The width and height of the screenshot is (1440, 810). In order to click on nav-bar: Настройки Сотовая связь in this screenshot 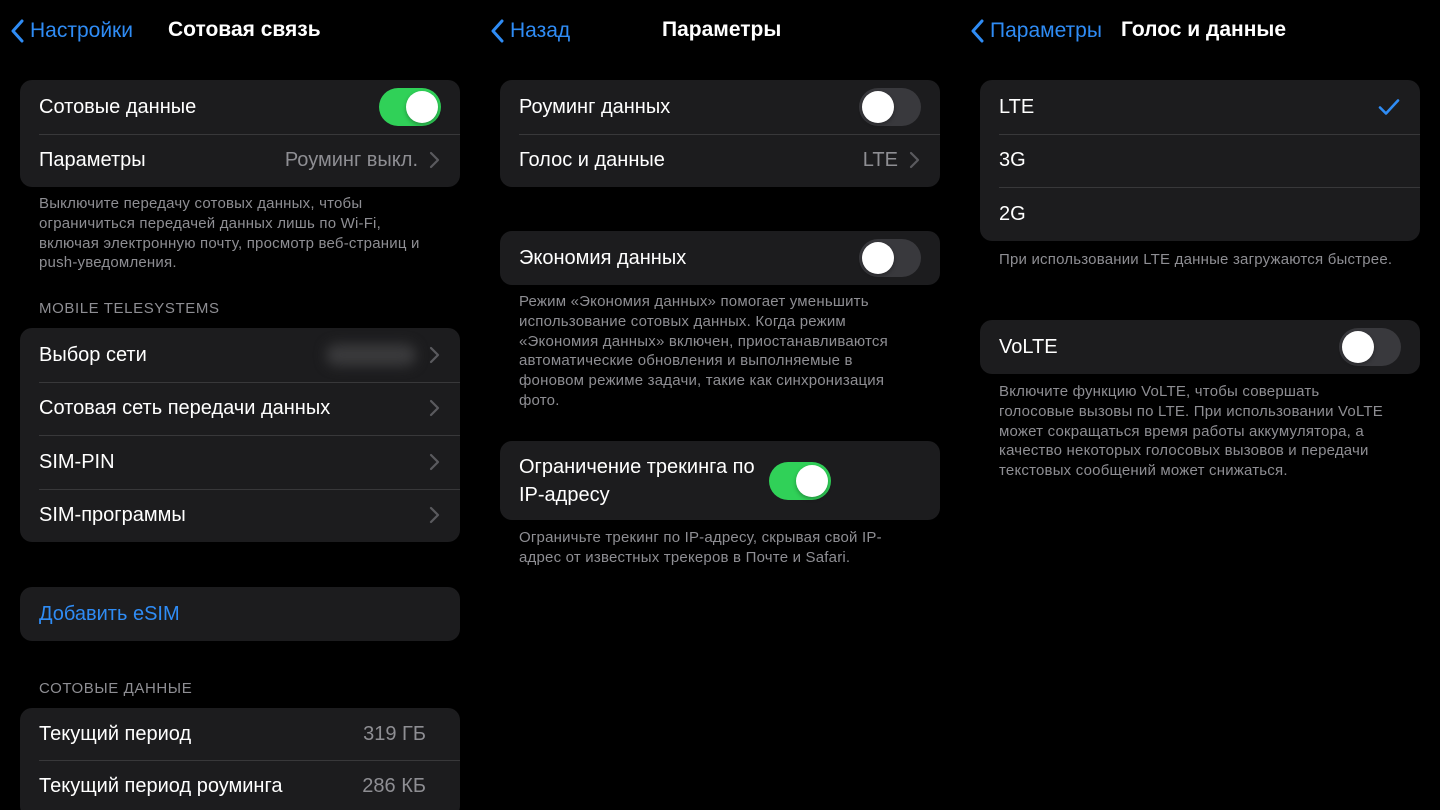, I will do `click(240, 31)`.